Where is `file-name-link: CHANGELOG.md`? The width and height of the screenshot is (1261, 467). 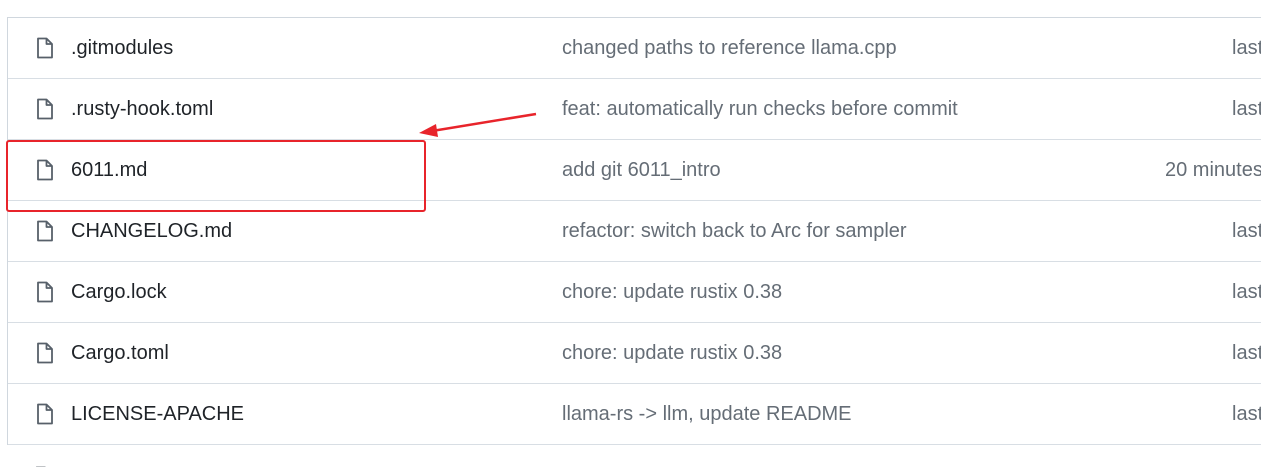 file-name-link: CHANGELOG.md is located at coordinates (151, 231).